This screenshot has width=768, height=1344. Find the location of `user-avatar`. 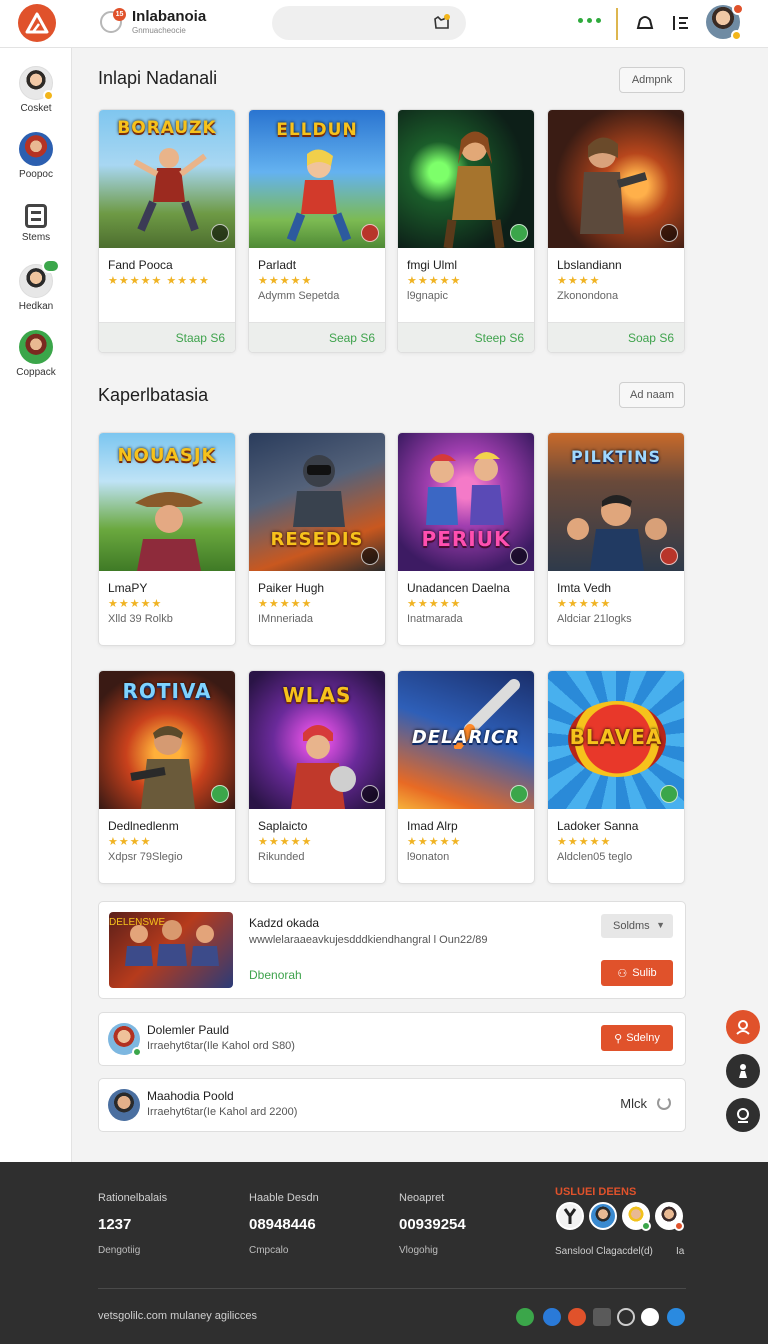

user-avatar is located at coordinates (725, 22).